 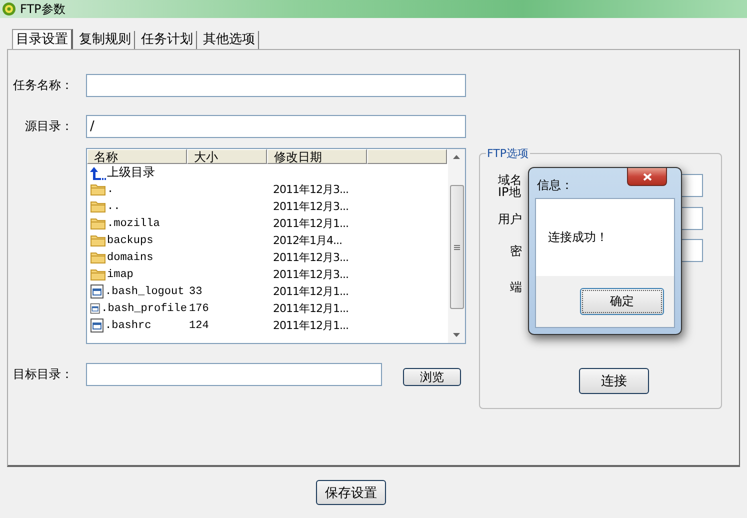 I want to click on field-label: 任务名称：, so click(x=42, y=85).